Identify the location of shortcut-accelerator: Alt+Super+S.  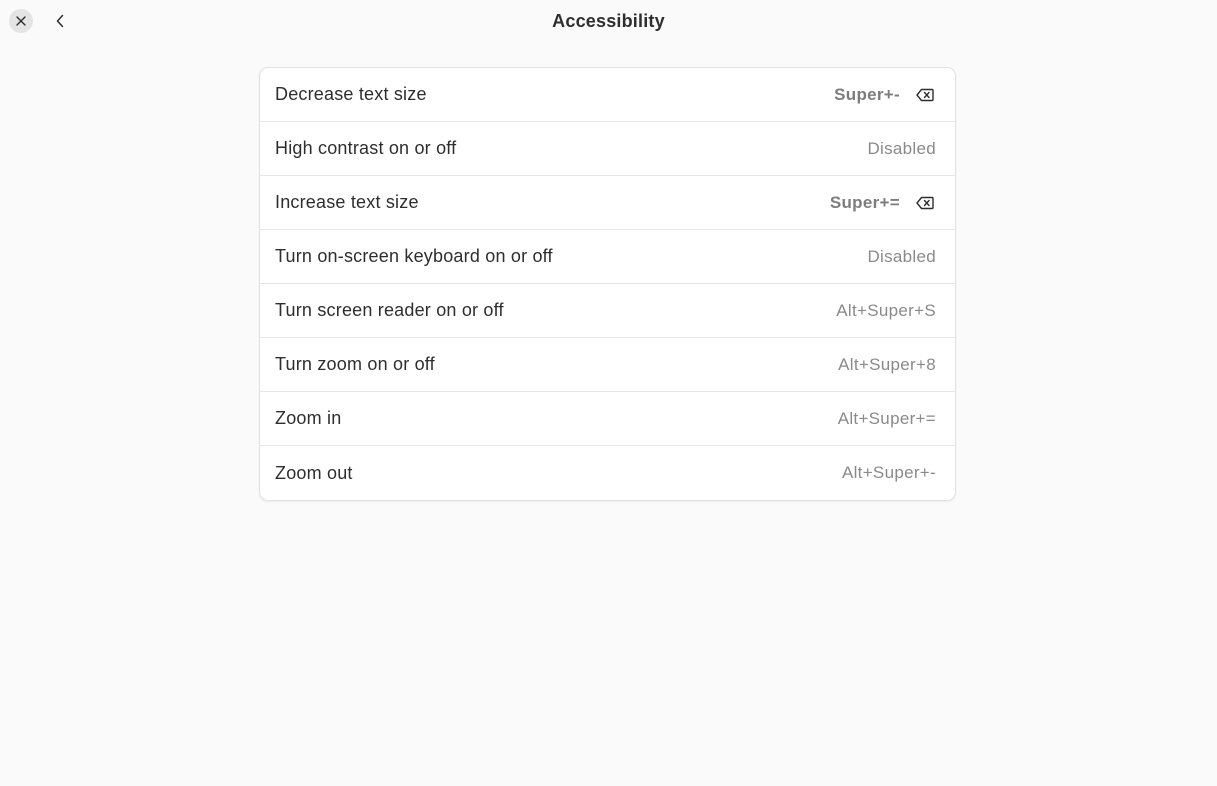
(886, 310).